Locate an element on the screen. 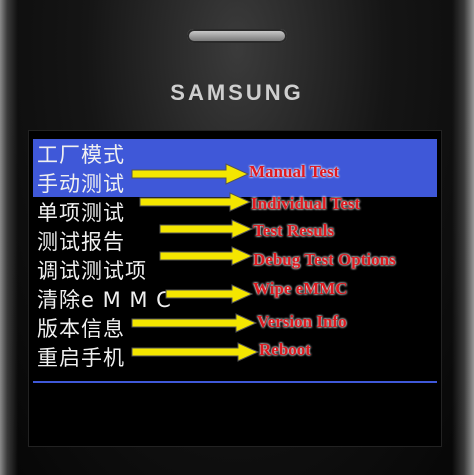 This screenshot has height=475, width=474. annotation-test-results: Test Resuls is located at coordinates (294, 230).